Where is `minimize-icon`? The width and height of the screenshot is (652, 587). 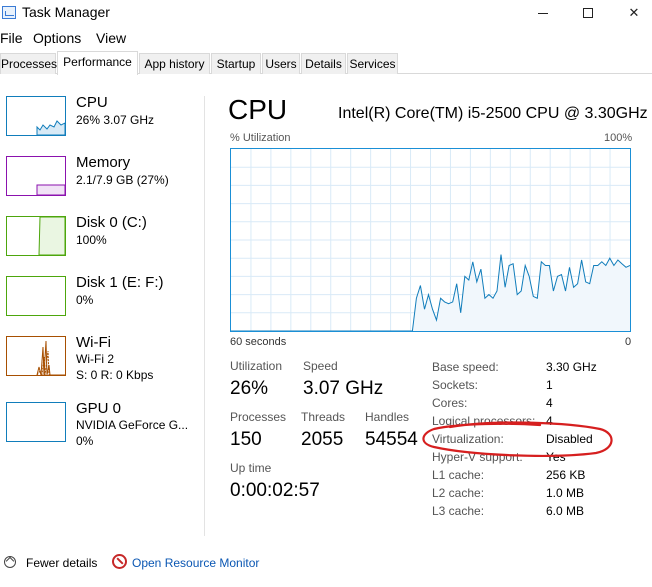 minimize-icon is located at coordinates (543, 13).